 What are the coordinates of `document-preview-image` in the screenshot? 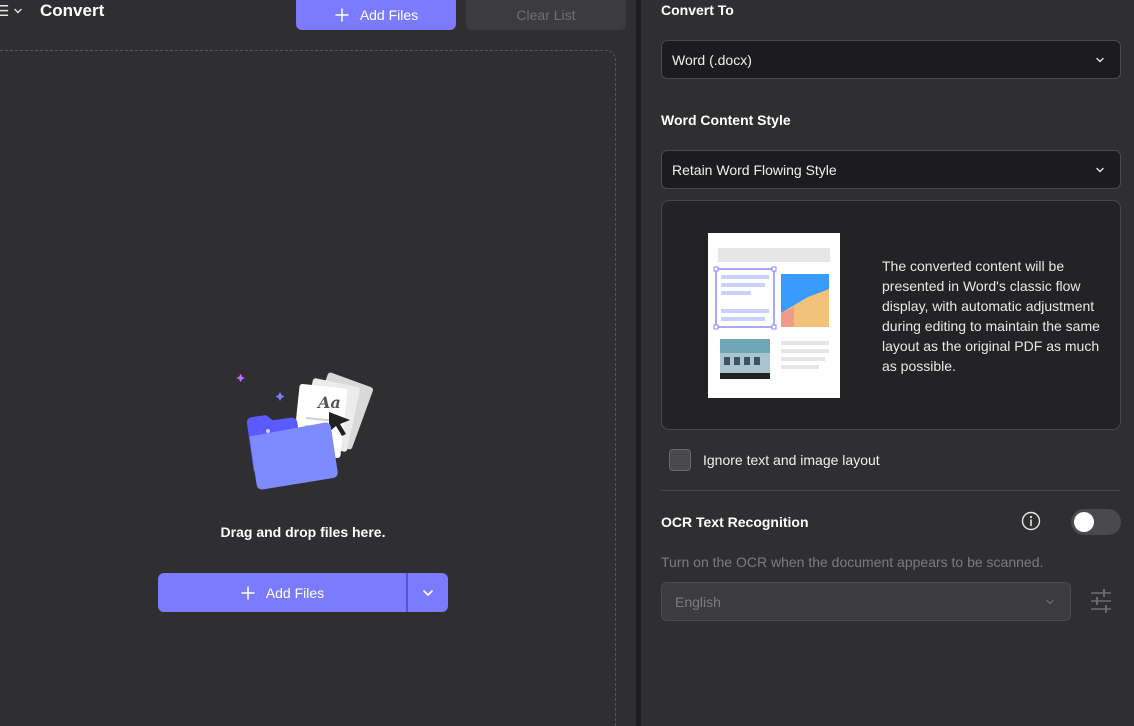 It's located at (774, 315).